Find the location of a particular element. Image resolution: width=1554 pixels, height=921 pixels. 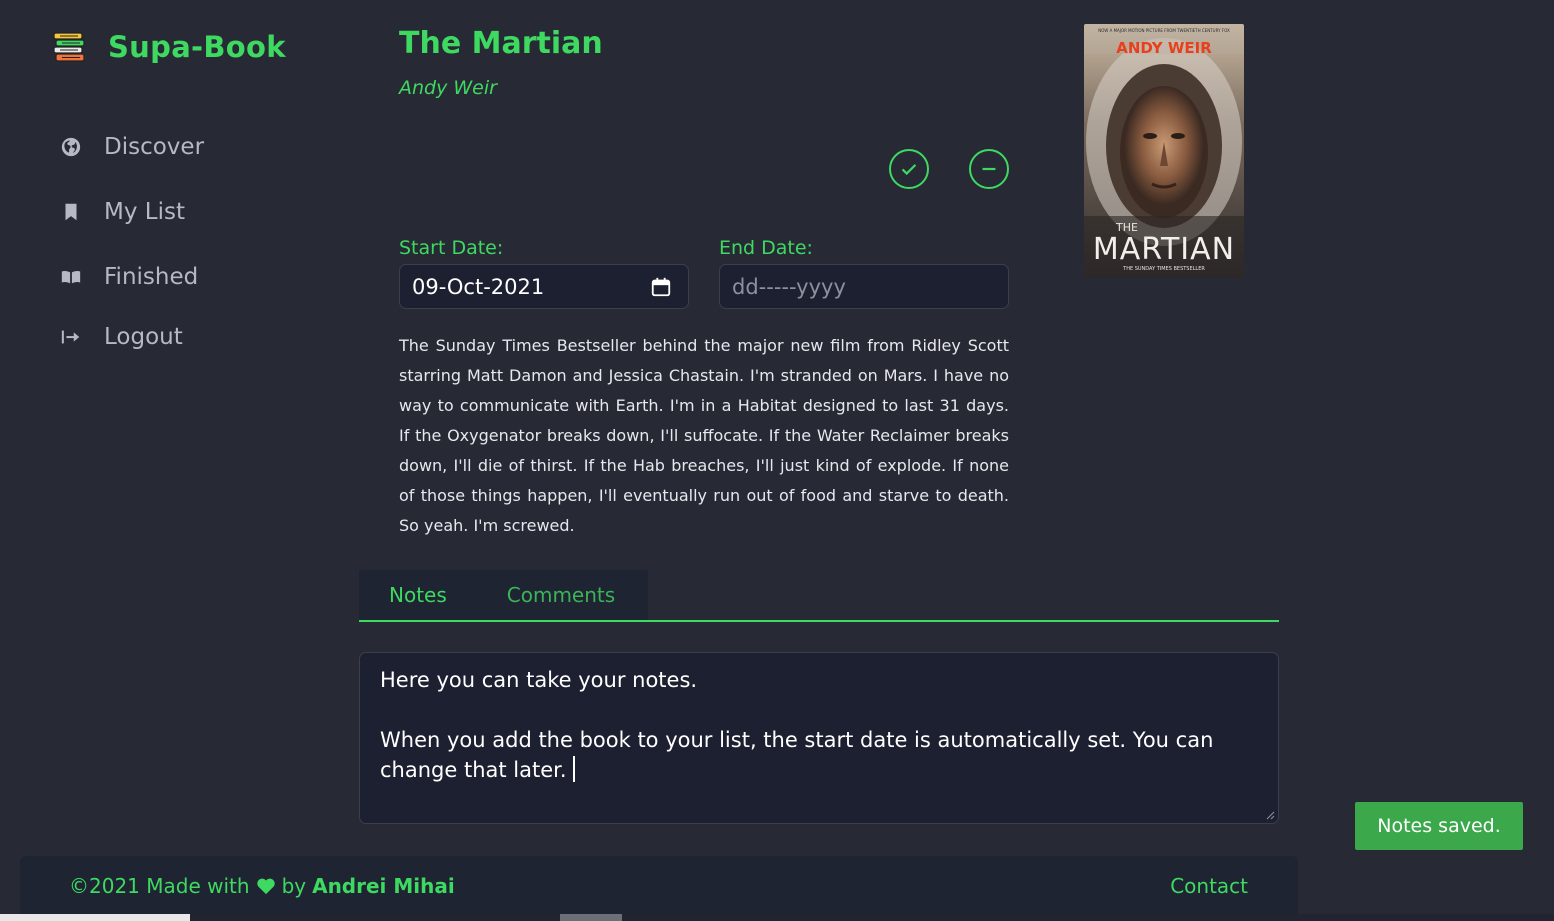

minus-icon is located at coordinates (989, 169).